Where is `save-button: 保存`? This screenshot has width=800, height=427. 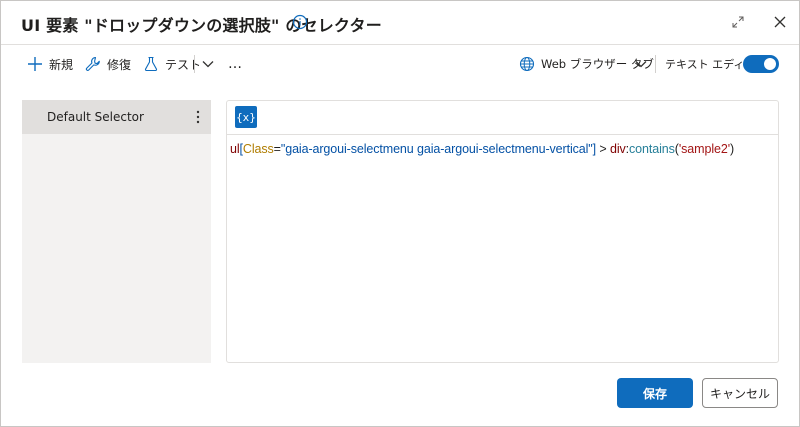
save-button: 保存 is located at coordinates (655, 393).